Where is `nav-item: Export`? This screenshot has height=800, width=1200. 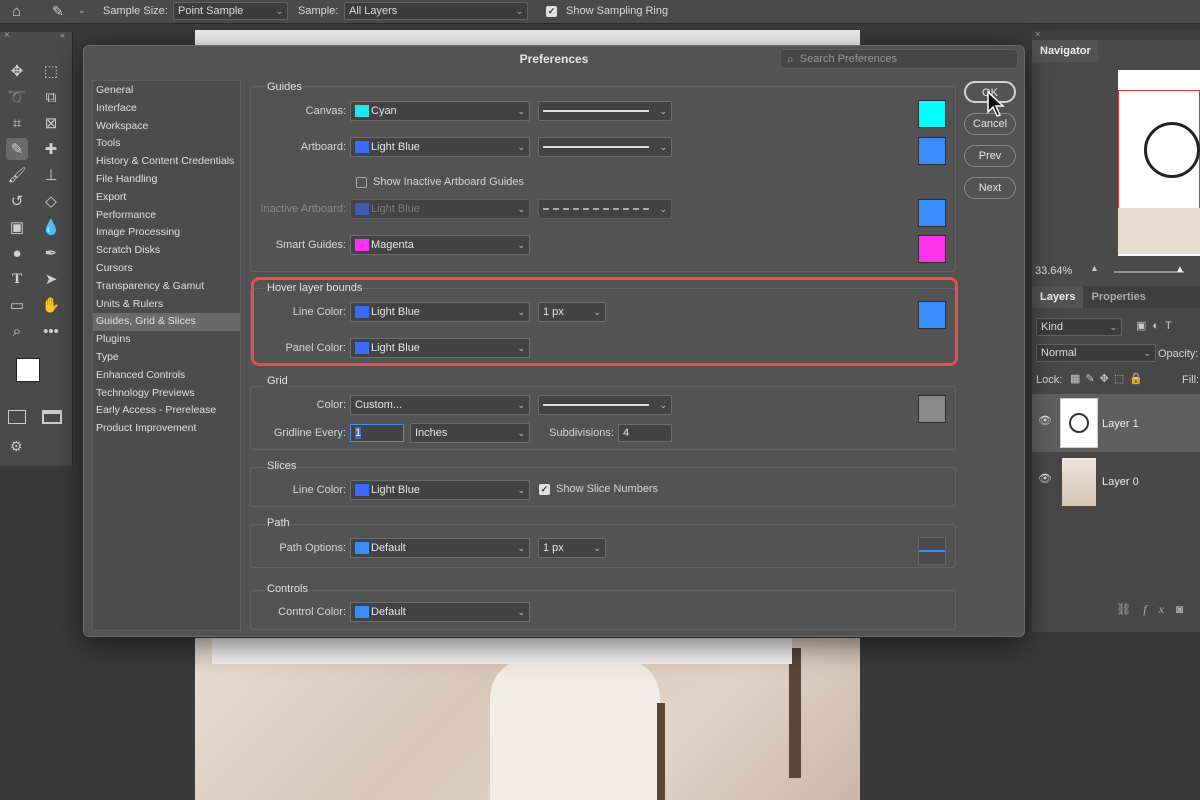 nav-item: Export is located at coordinates (166, 198).